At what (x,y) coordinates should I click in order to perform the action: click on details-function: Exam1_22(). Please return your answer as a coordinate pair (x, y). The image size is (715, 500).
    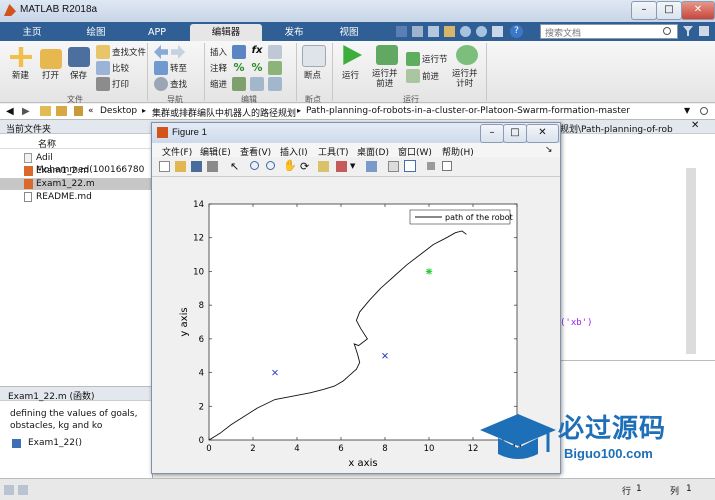
    Looking at the image, I should click on (80, 444).